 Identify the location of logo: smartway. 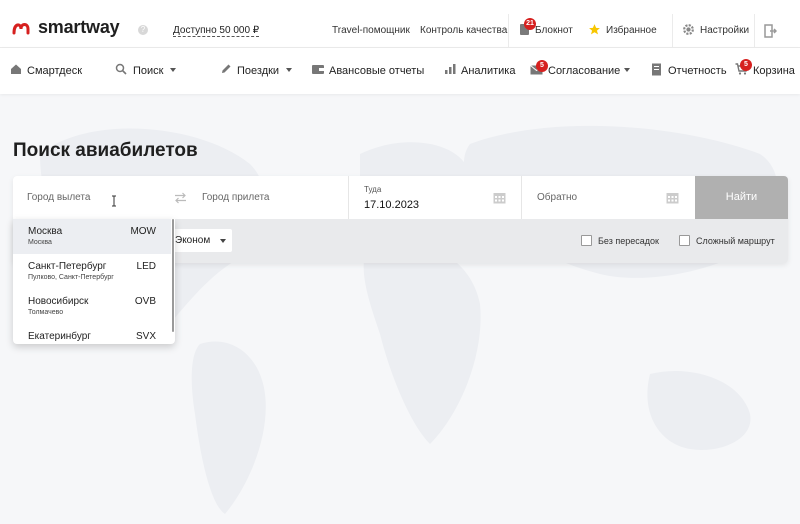
(66, 27).